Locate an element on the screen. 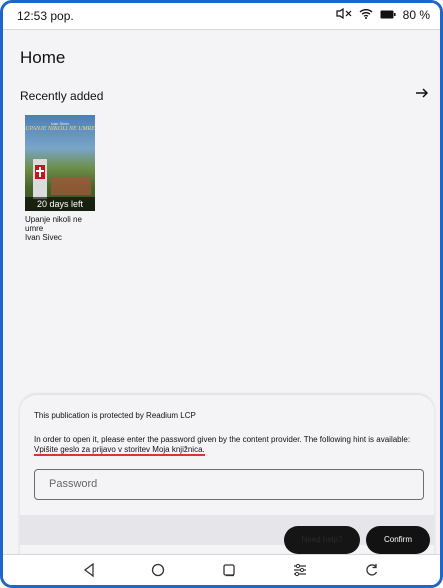 Image resolution: width=443 pixels, height=588 pixels. password-field is located at coordinates (229, 484).